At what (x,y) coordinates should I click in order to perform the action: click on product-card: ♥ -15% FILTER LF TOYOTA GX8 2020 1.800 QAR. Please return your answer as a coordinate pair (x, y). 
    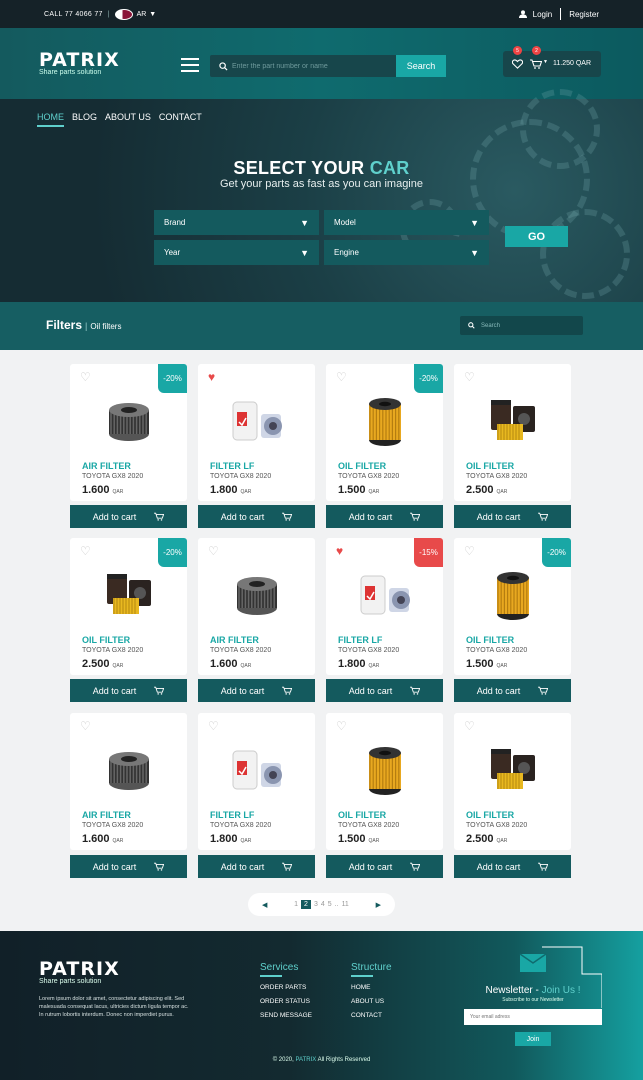
    Looking at the image, I should click on (384, 606).